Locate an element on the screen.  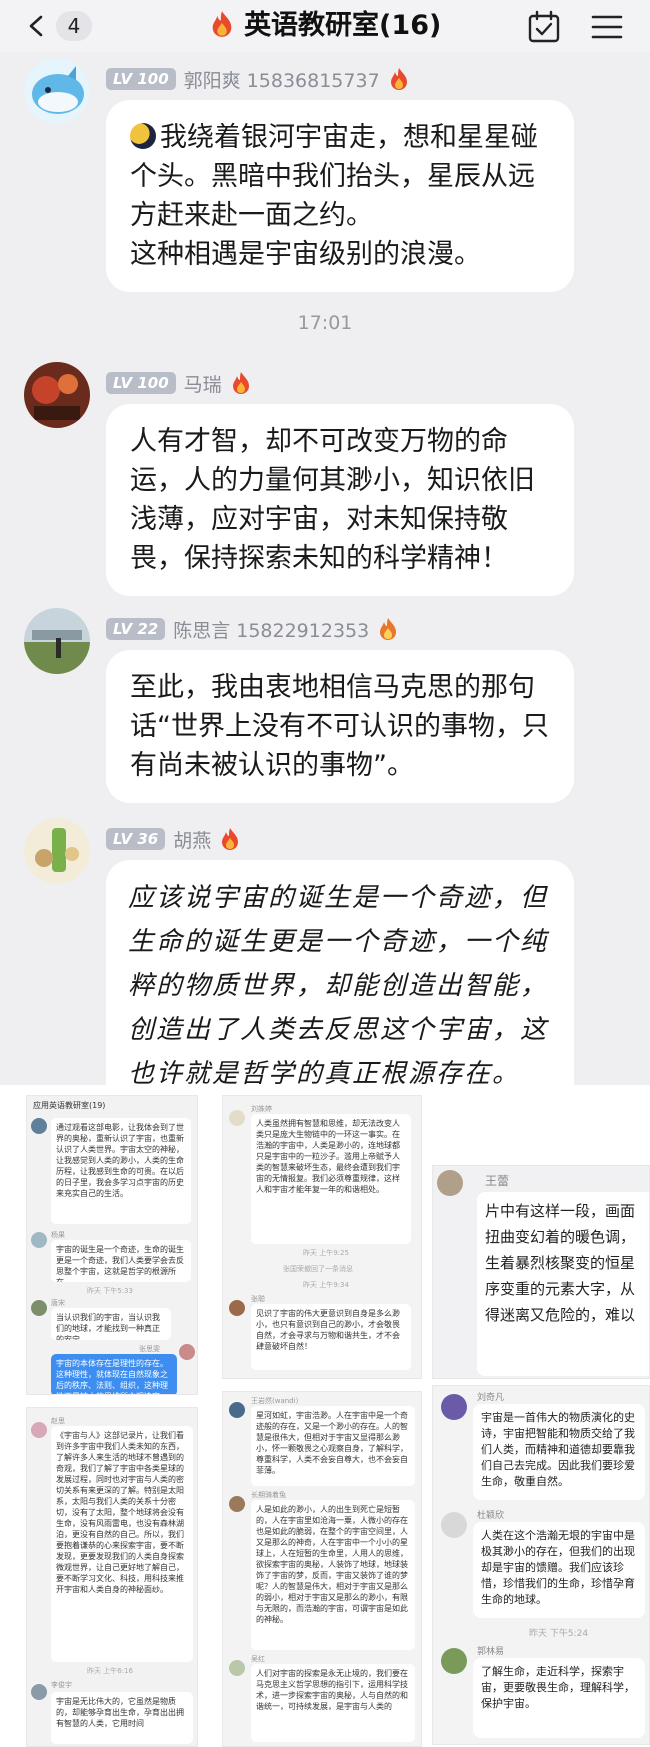
flower-avatar-icon is located at coordinates (57, 395).